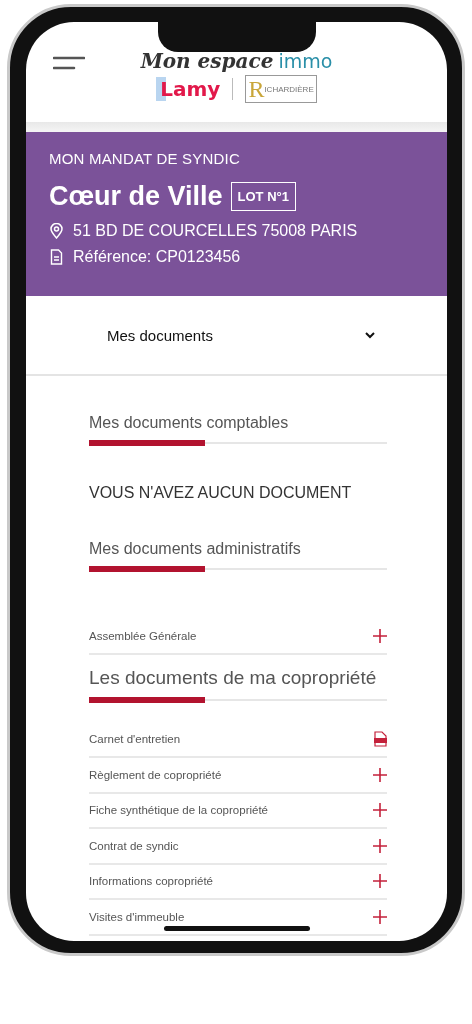  Describe the element at coordinates (188, 89) in the screenshot. I see `brand-logo: Lamy` at that location.